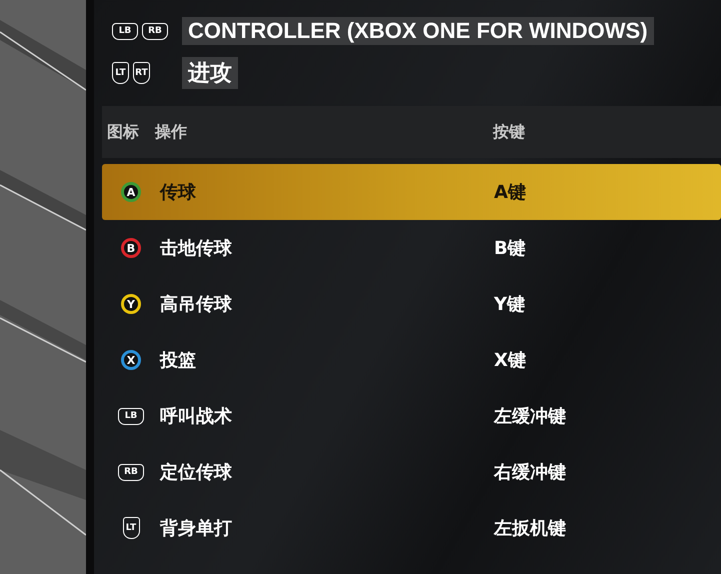  What do you see at coordinates (141, 73) in the screenshot?
I see `trigger-button-icon: RT` at bounding box center [141, 73].